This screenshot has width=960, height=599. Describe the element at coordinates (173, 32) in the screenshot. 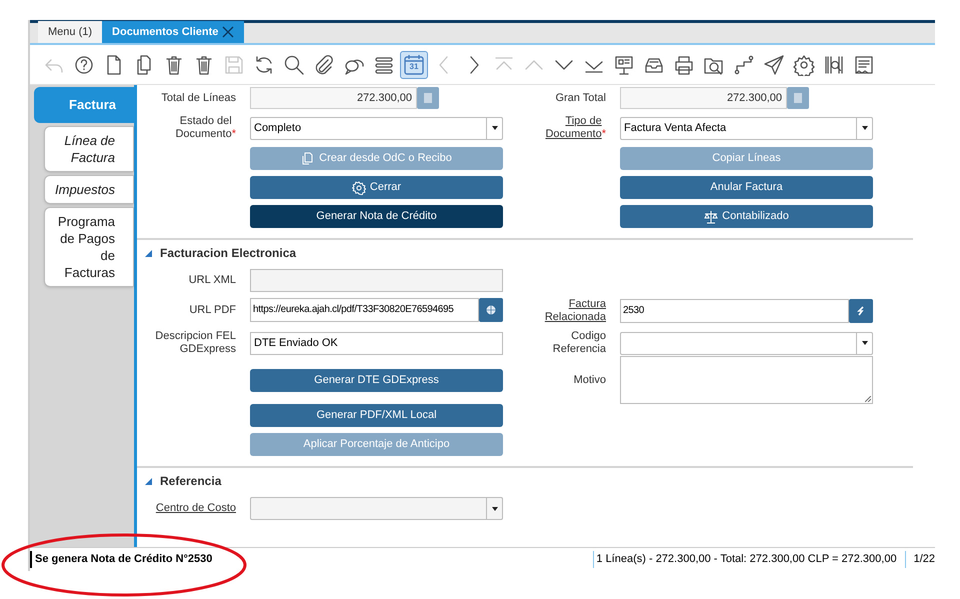

I see `window-tab: Documentos Cliente` at that location.